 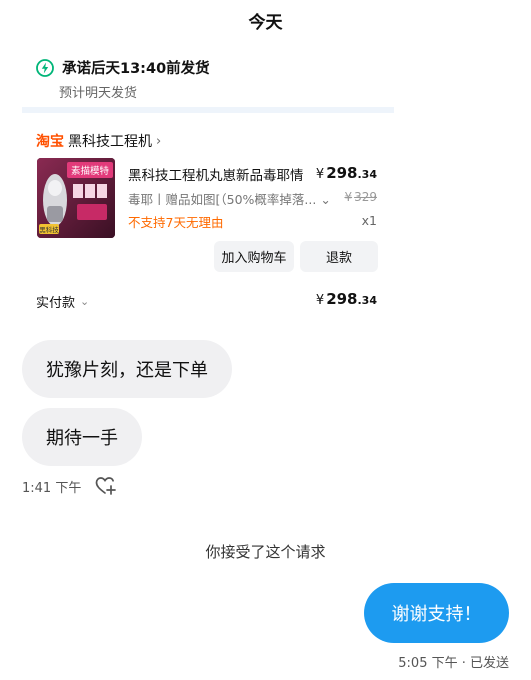 What do you see at coordinates (367, 300) in the screenshot?
I see `paid-decimal: .34` at bounding box center [367, 300].